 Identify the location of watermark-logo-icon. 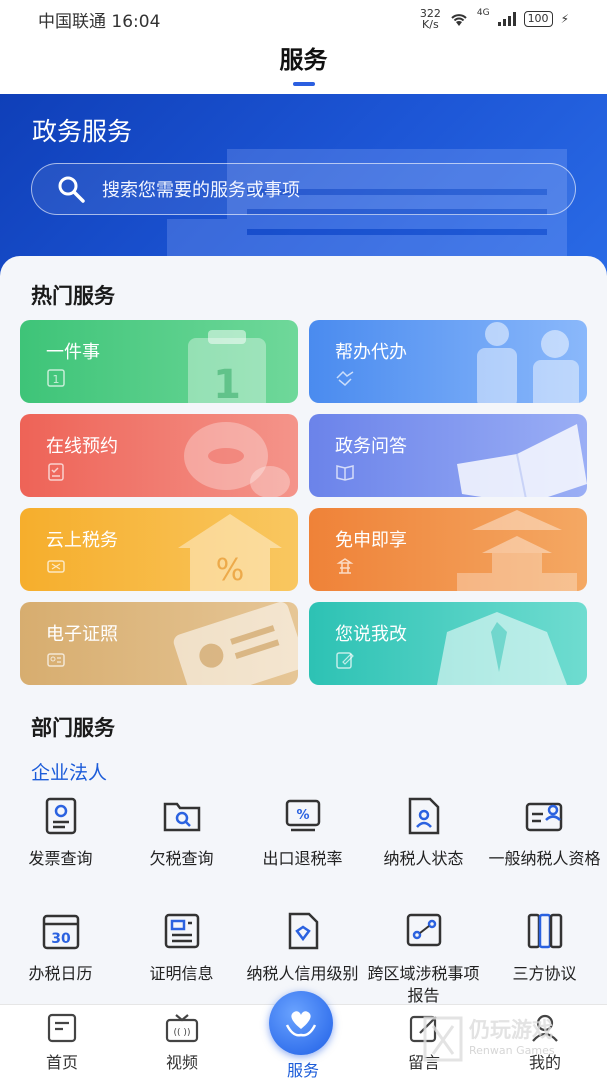
(443, 1039).